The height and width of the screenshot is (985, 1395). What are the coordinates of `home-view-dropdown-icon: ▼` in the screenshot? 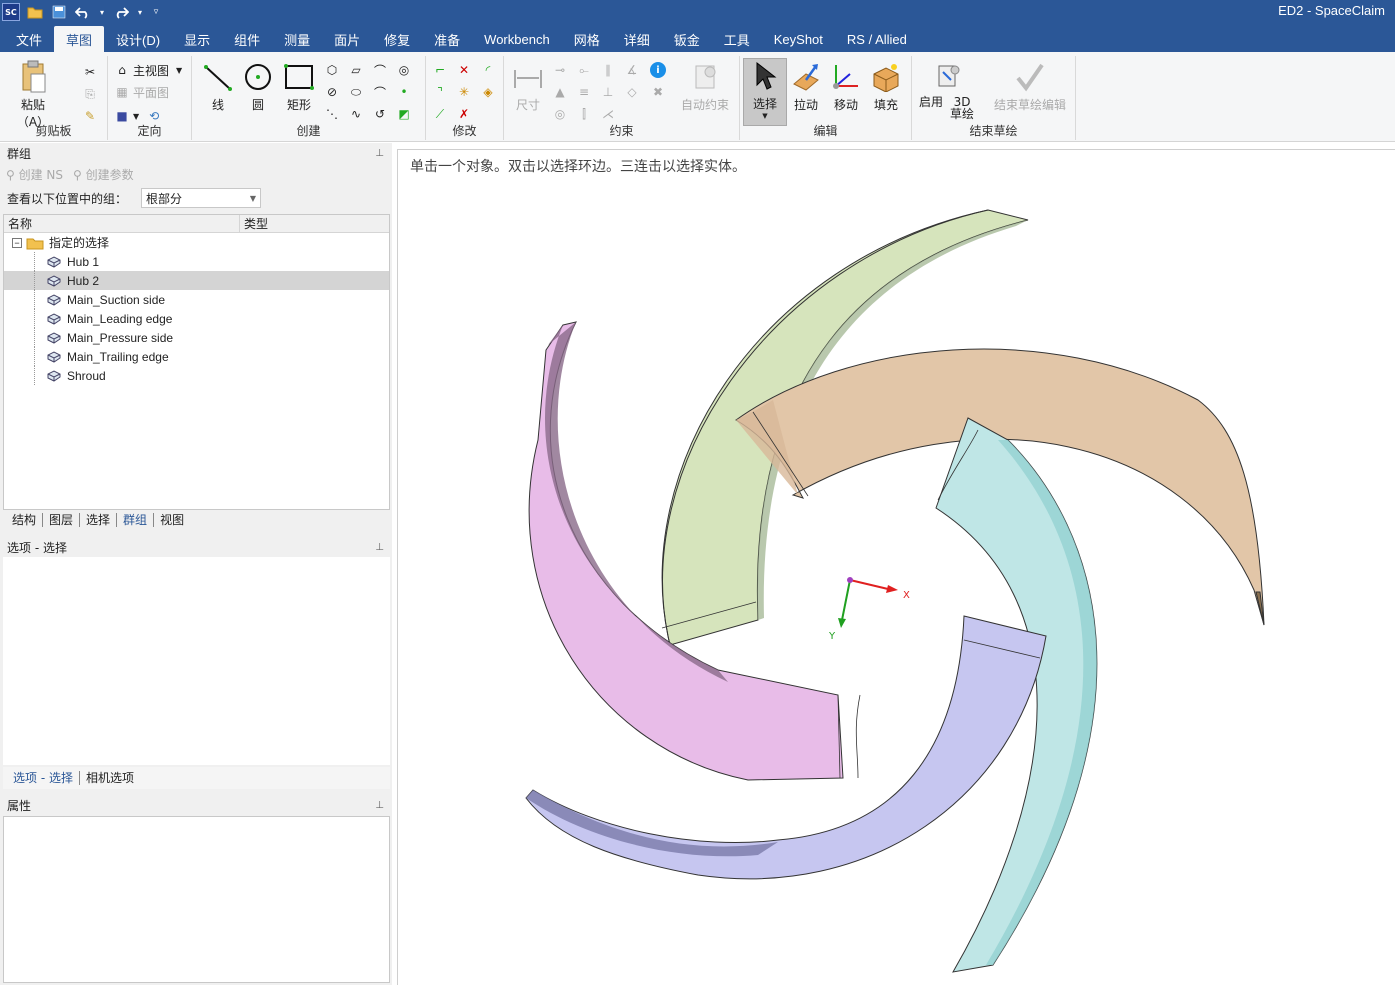 It's located at (179, 70).